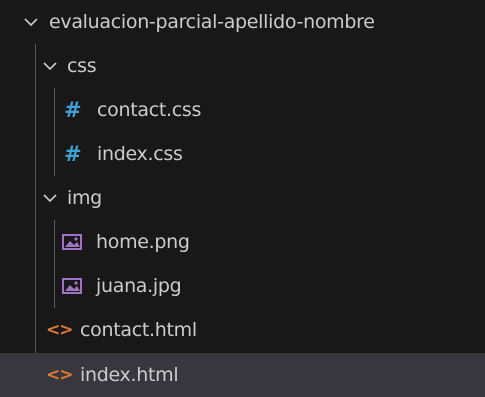 The height and width of the screenshot is (397, 485). What do you see at coordinates (143, 242) in the screenshot?
I see `file-label: home.png` at bounding box center [143, 242].